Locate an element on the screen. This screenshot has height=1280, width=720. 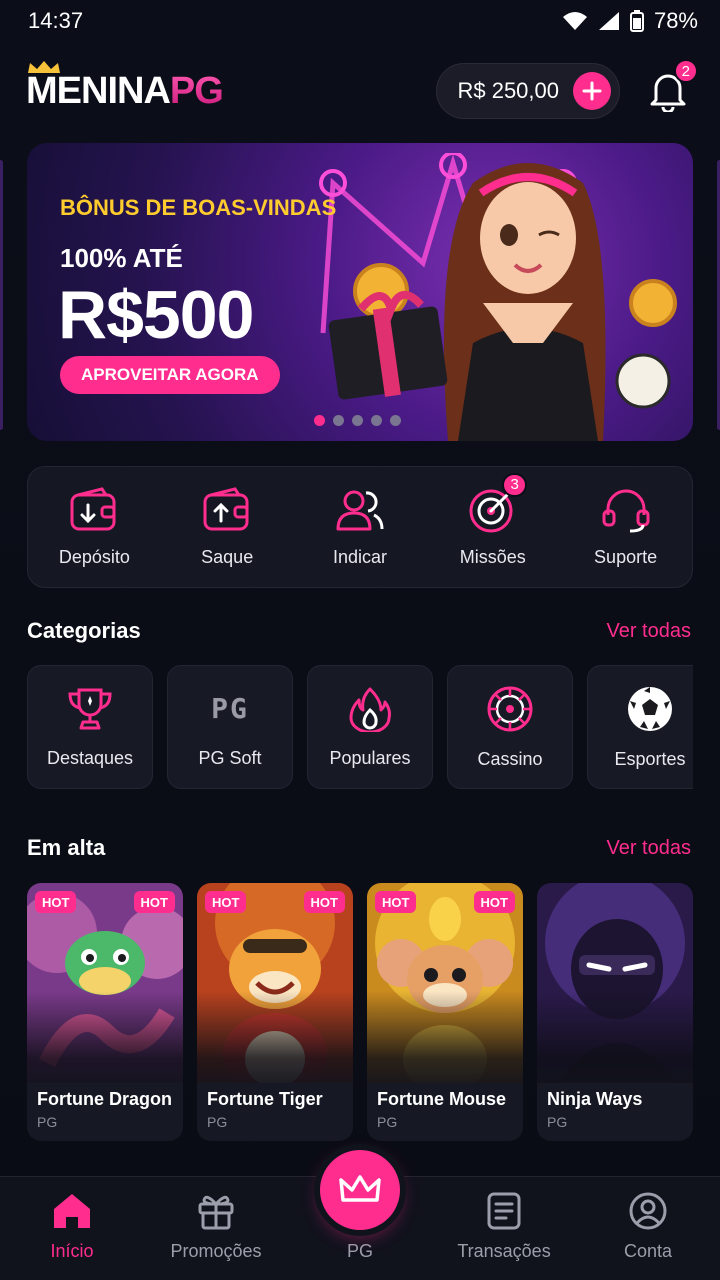
game-name: Ninja Ways is located at coordinates (595, 1099).